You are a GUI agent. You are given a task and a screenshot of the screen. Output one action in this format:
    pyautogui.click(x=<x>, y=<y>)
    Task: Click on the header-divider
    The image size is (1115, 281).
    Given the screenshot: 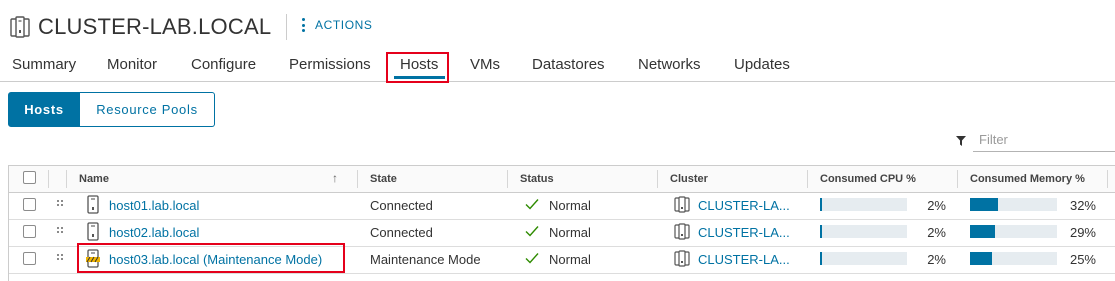 What is the action you would take?
    pyautogui.click(x=286, y=27)
    